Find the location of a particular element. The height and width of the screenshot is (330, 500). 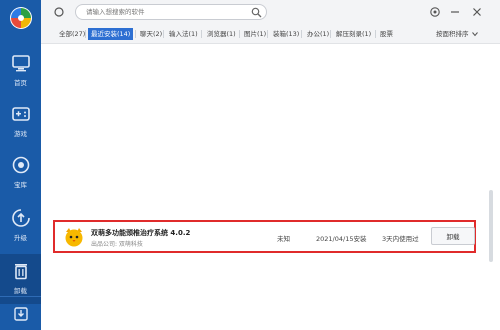

treasure-icon is located at coordinates (20, 165).